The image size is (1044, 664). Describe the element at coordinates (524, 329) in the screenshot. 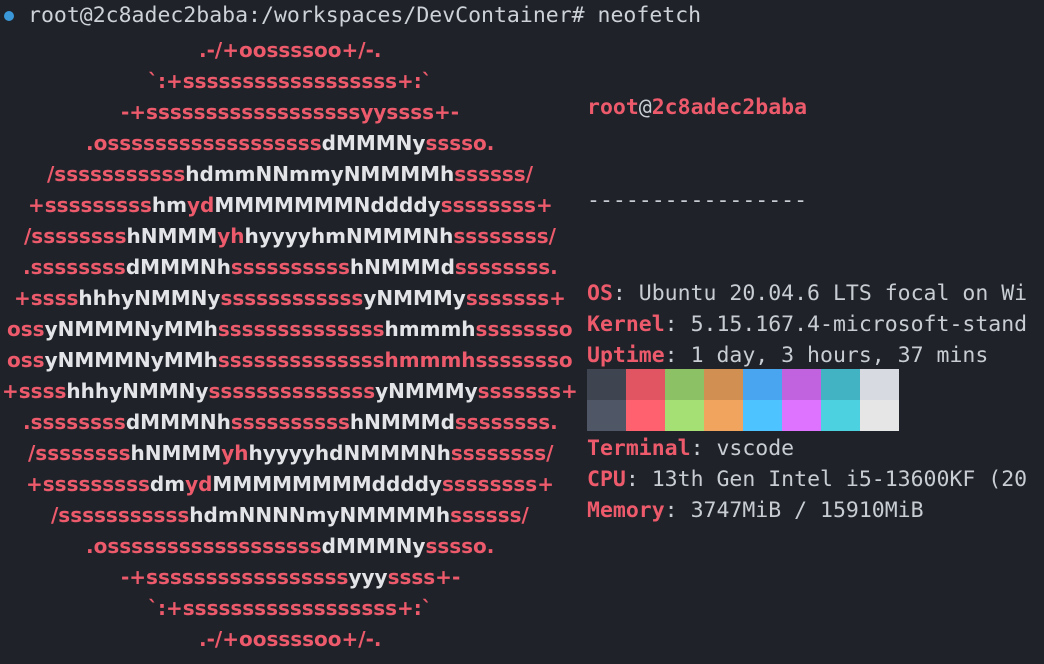

I see `ascii-logo-segment: ssssssso` at that location.